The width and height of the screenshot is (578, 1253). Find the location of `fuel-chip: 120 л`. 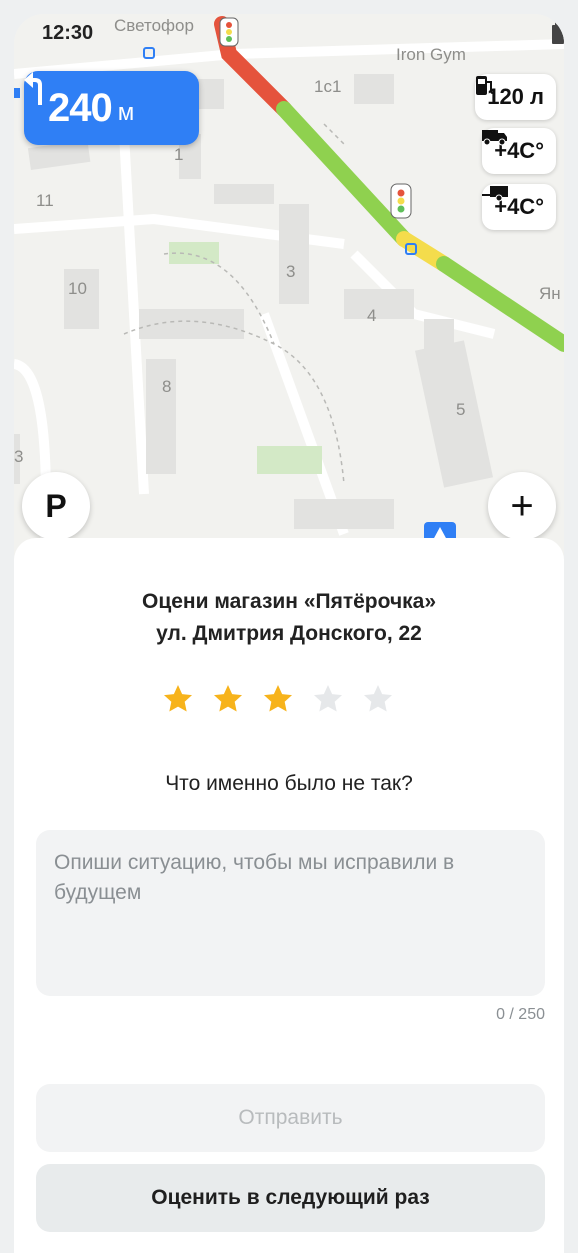

fuel-chip: 120 л is located at coordinates (515, 97).